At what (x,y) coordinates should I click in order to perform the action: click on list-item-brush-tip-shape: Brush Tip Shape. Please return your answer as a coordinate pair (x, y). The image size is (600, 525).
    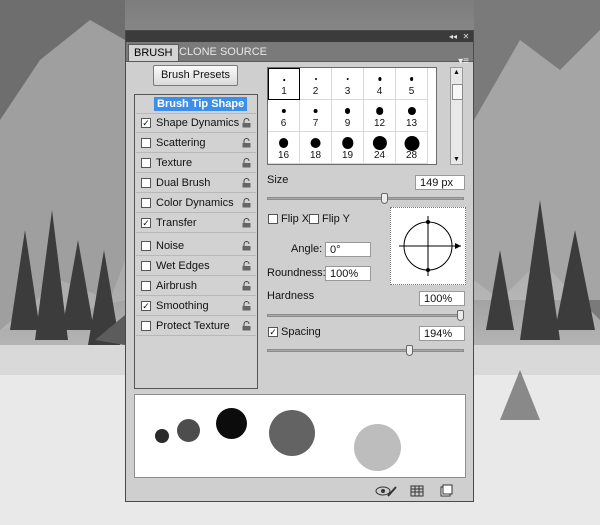
    Looking at the image, I should click on (196, 104).